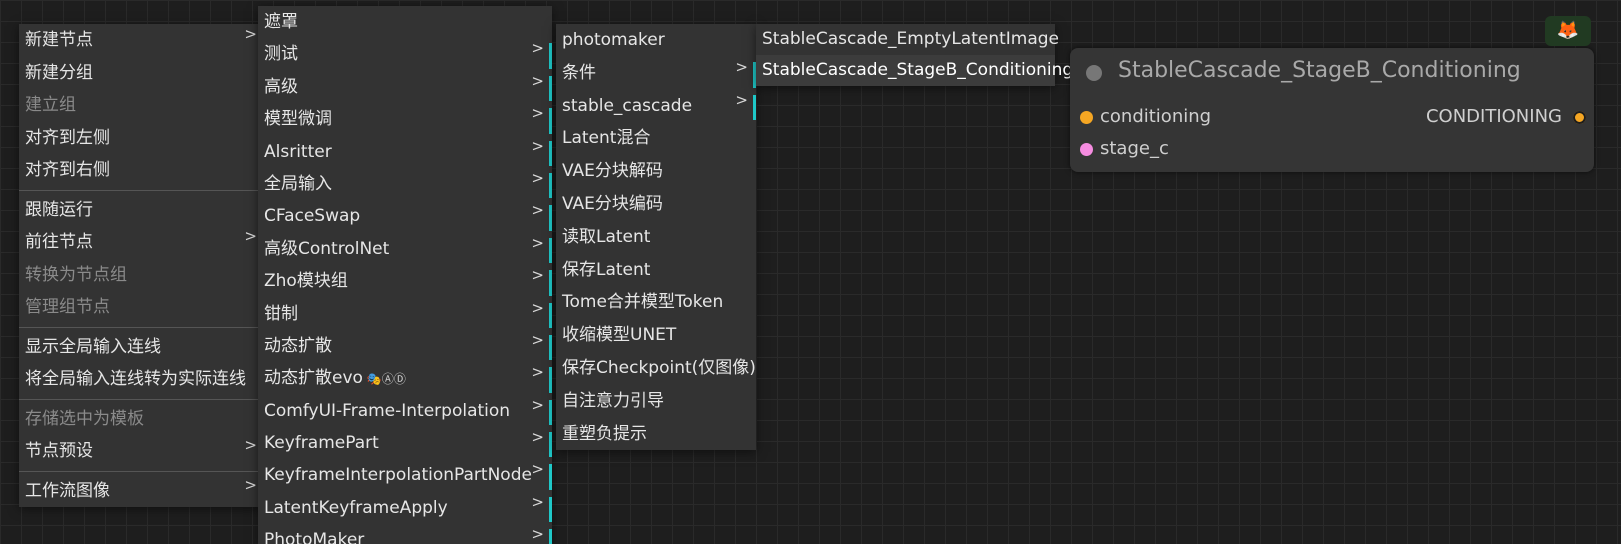 The image size is (1621, 544). Describe the element at coordinates (59, 72) in the screenshot. I see `menu-item-label: 新建分组` at that location.